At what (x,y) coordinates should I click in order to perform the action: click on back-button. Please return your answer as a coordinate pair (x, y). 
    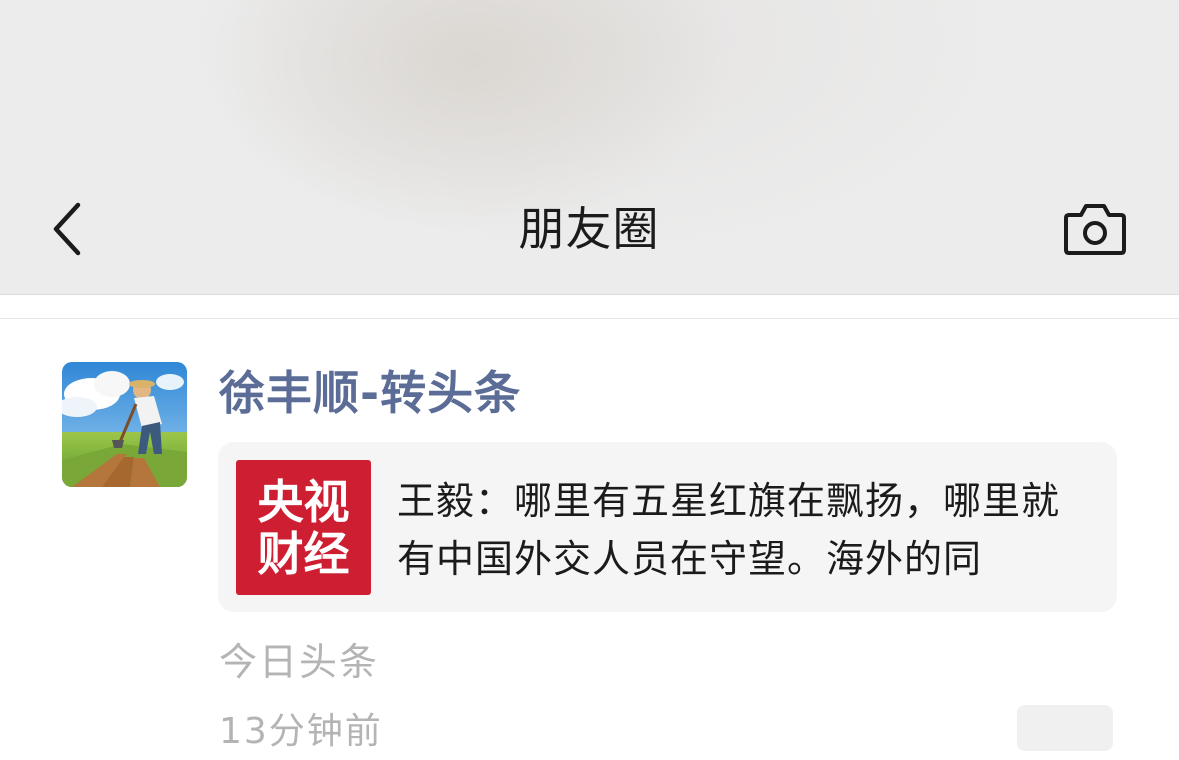
    Looking at the image, I should click on (68, 229).